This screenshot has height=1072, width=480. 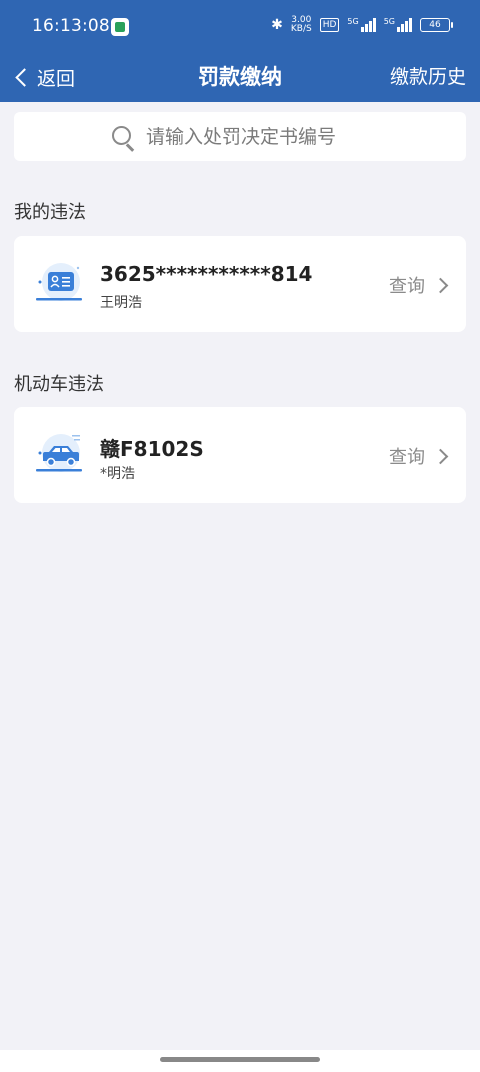 I want to click on query-button: 查询, so click(x=419, y=285).